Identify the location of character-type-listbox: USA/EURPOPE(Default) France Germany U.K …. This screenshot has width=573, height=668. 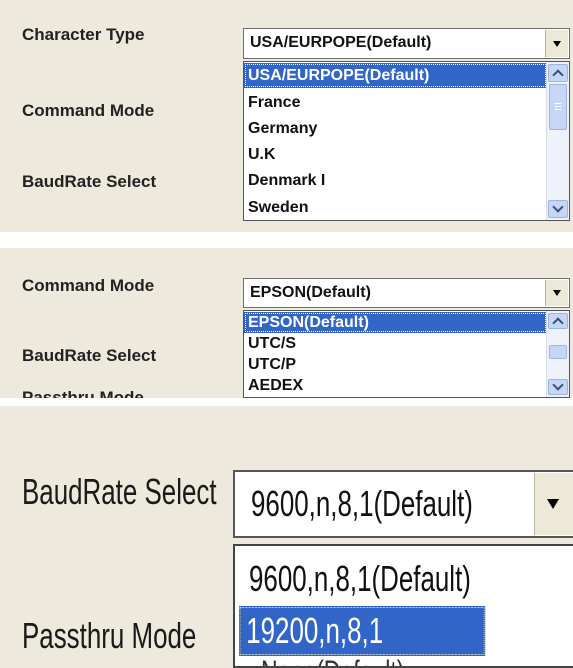
(406, 141).